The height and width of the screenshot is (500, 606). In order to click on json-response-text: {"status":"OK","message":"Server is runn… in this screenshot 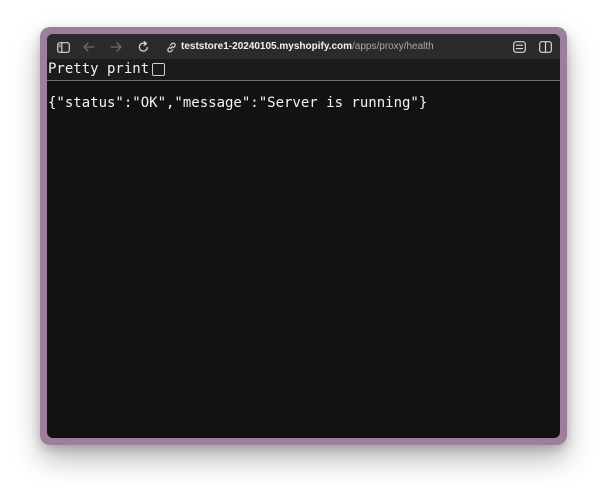, I will do `click(238, 103)`.